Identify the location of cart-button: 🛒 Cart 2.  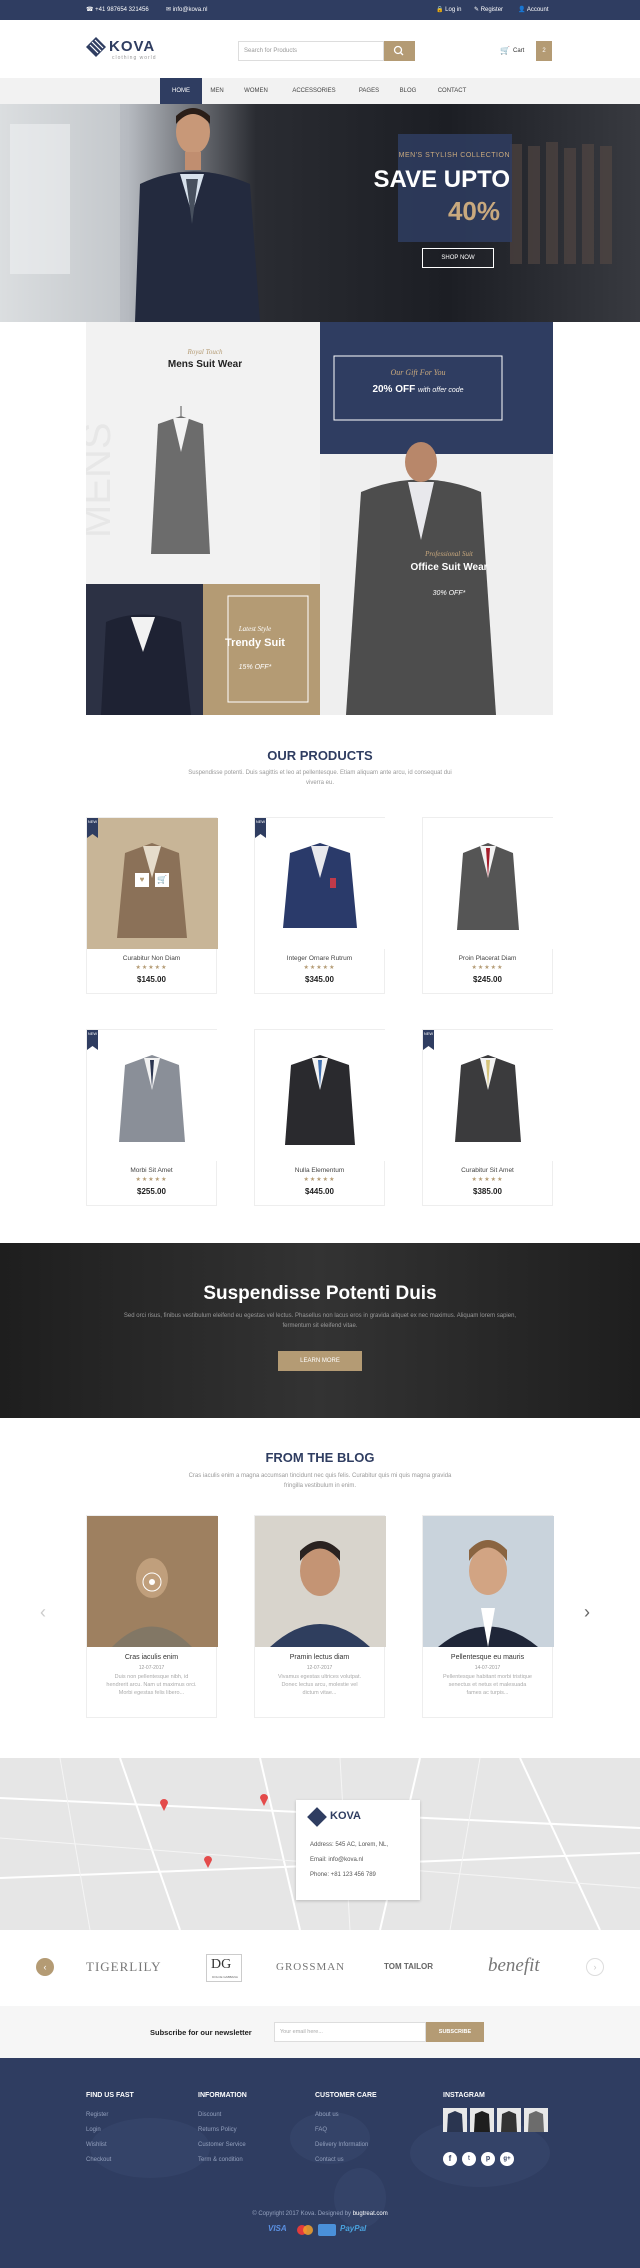
(523, 51).